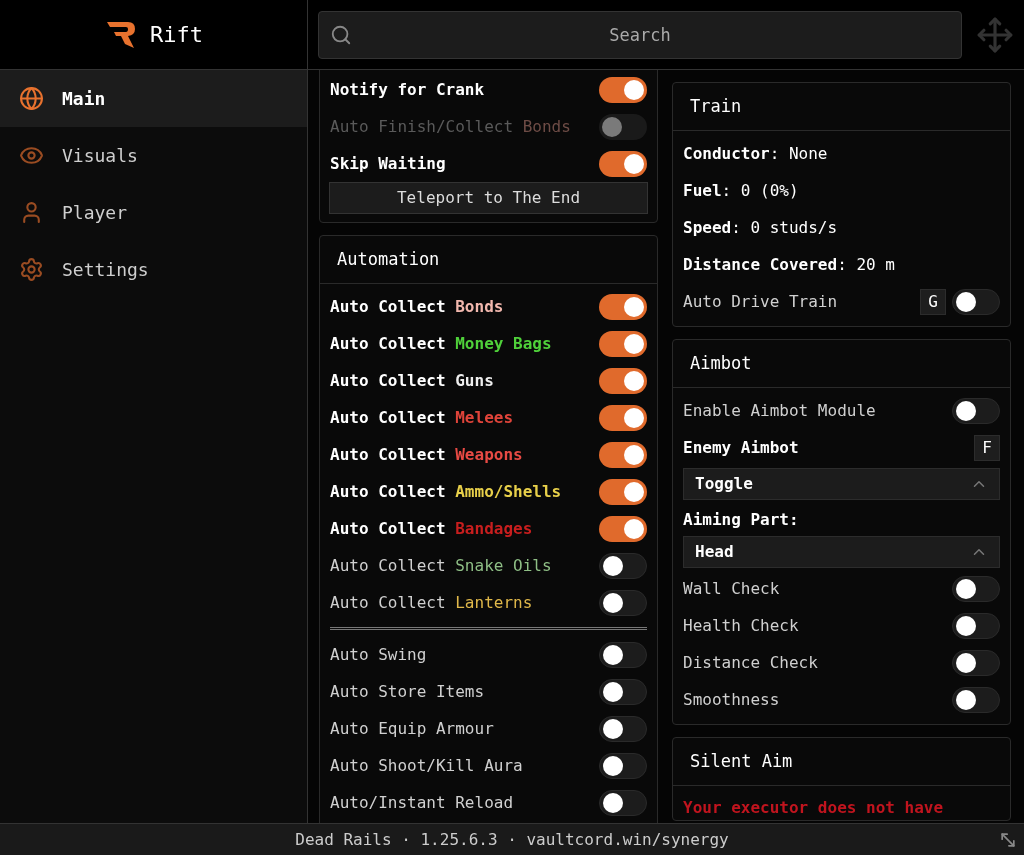  What do you see at coordinates (388, 163) in the screenshot?
I see `toggle-label: Skip Waiting` at bounding box center [388, 163].